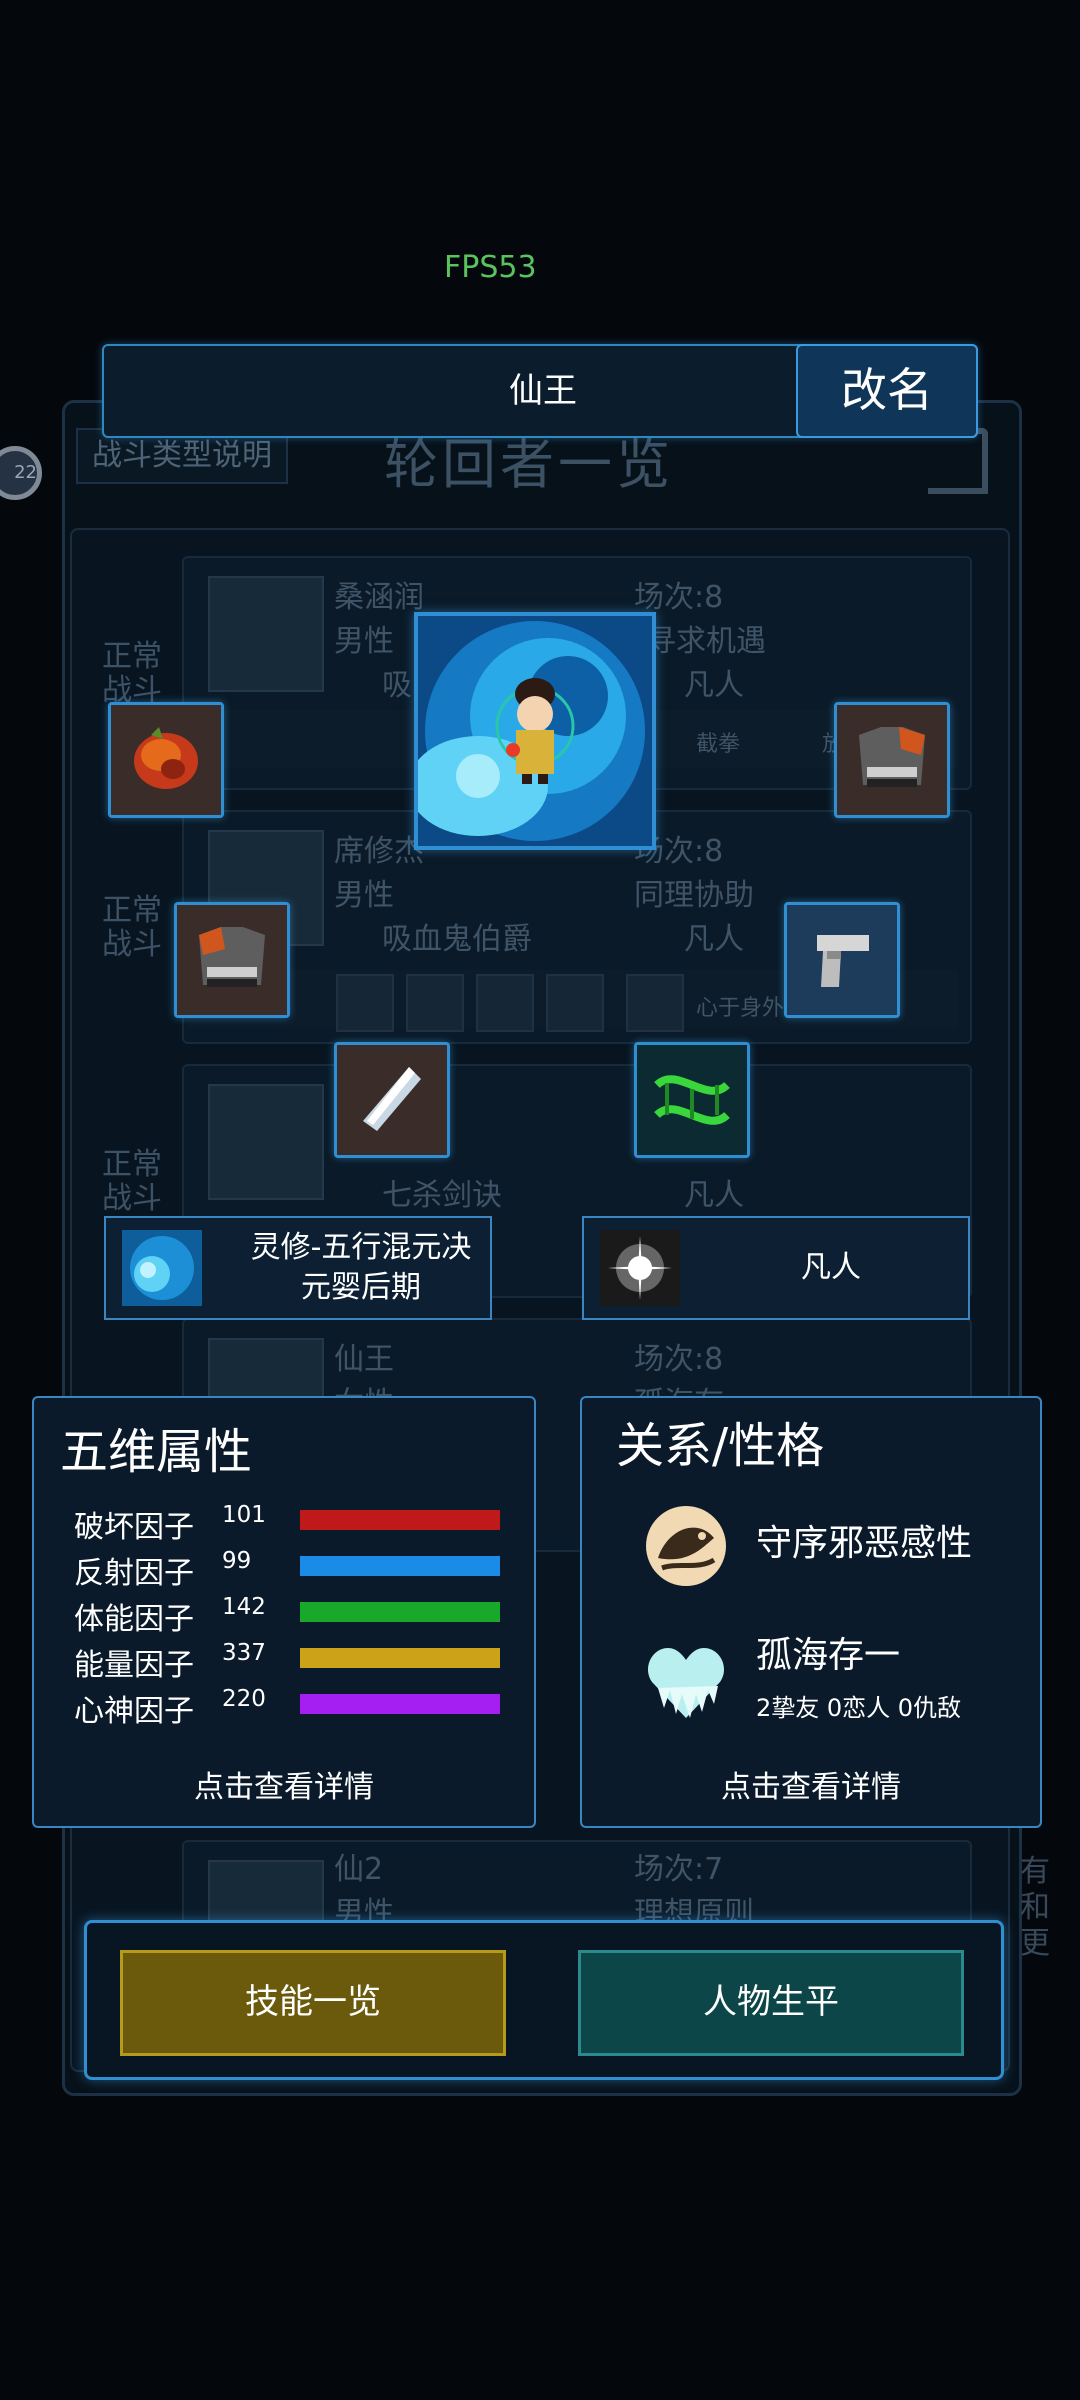 The image size is (1080, 2400). I want to click on relation-personality-card: 关系/性格 守序邪恶感性 孤海存一 2挚友 0恋人 0仇敌 点击查看详情, so click(811, 1612).